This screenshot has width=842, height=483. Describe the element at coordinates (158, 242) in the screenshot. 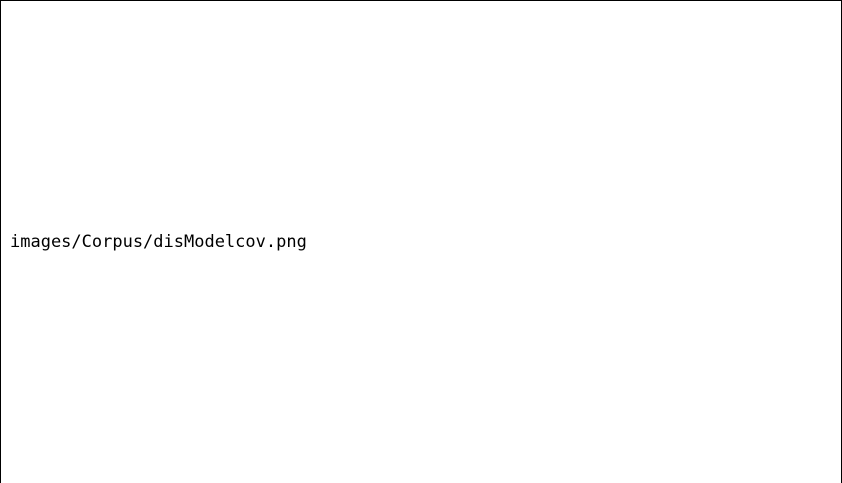

I see `missing-image-path-text: images/Corpus/disModelcov.png` at that location.